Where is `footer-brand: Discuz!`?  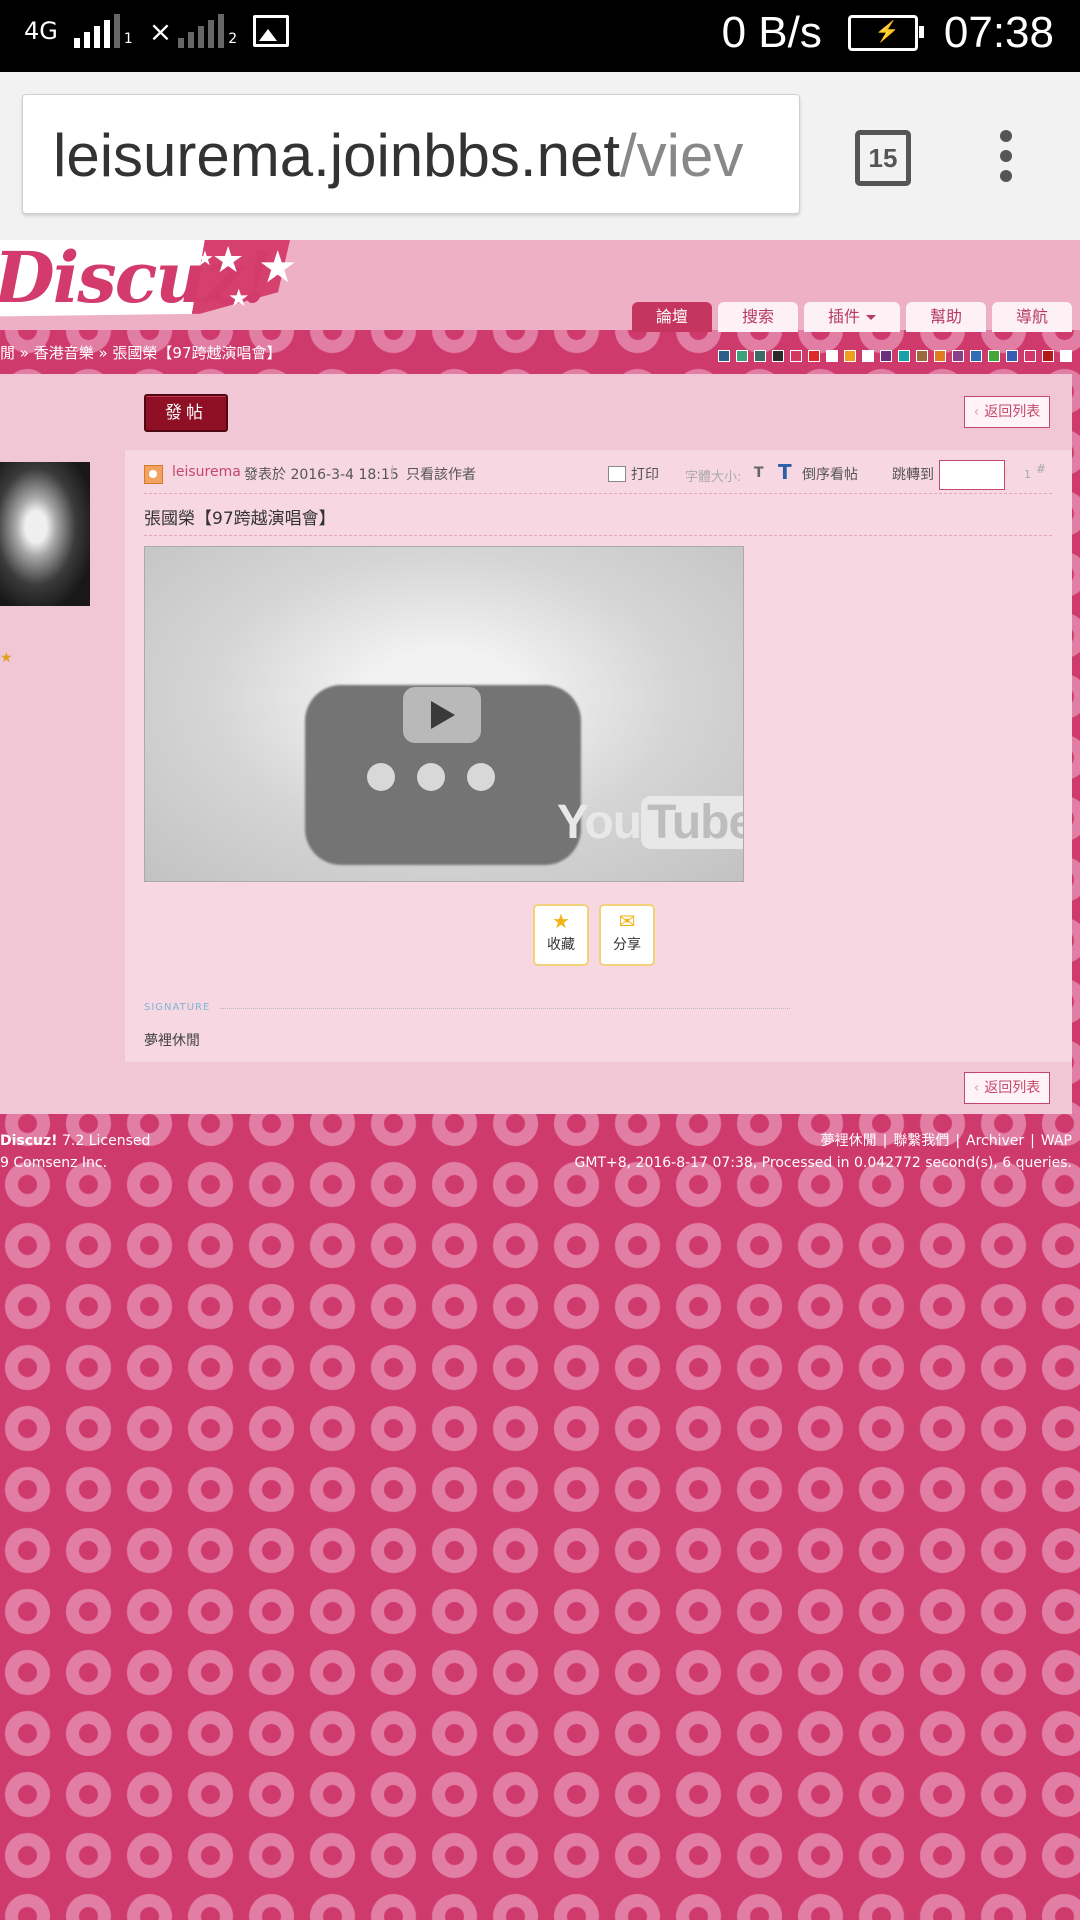
footer-brand: Discuz! is located at coordinates (29, 1141).